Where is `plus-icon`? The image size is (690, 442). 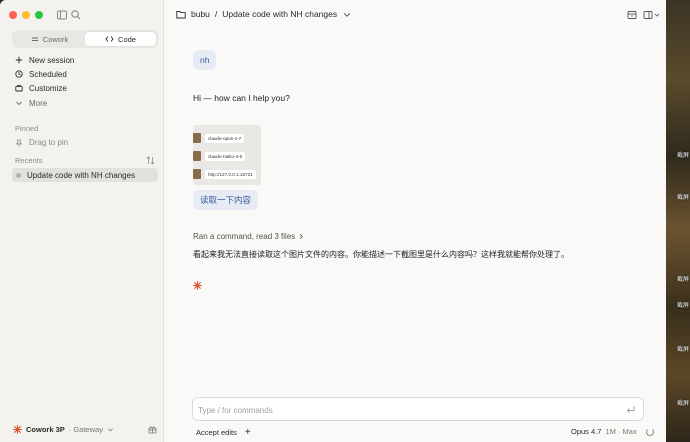
plus-icon is located at coordinates (19, 60).